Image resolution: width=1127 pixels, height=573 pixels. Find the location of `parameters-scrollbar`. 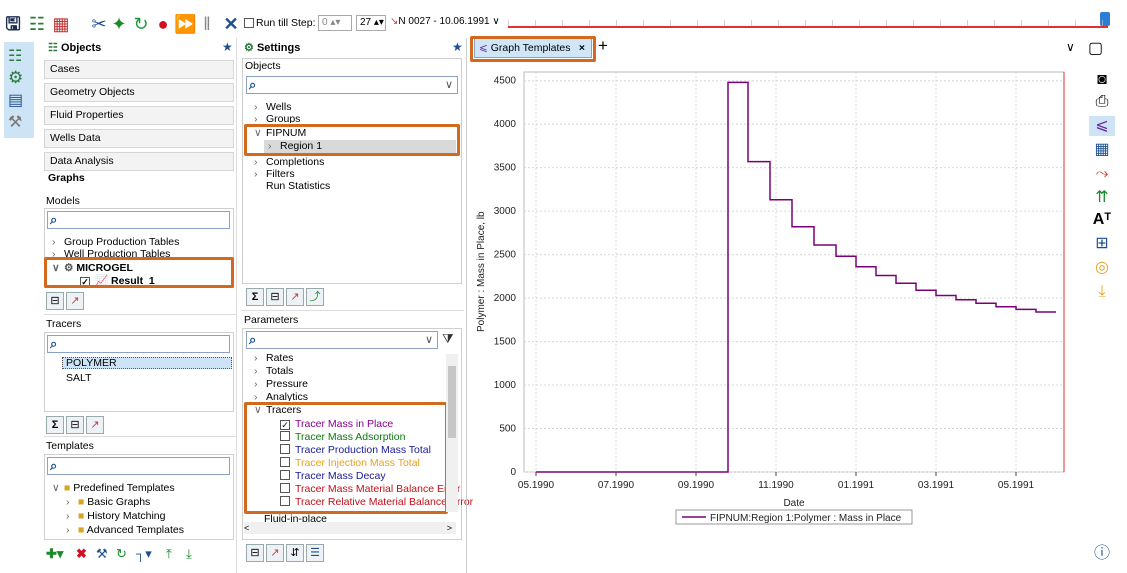

parameters-scrollbar is located at coordinates (452, 433).